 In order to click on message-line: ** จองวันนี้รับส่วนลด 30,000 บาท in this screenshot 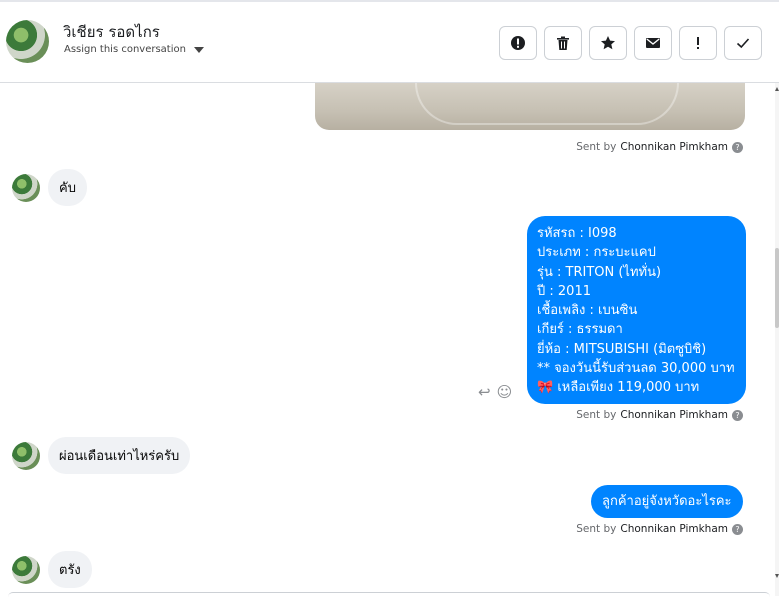, I will do `click(636, 369)`.